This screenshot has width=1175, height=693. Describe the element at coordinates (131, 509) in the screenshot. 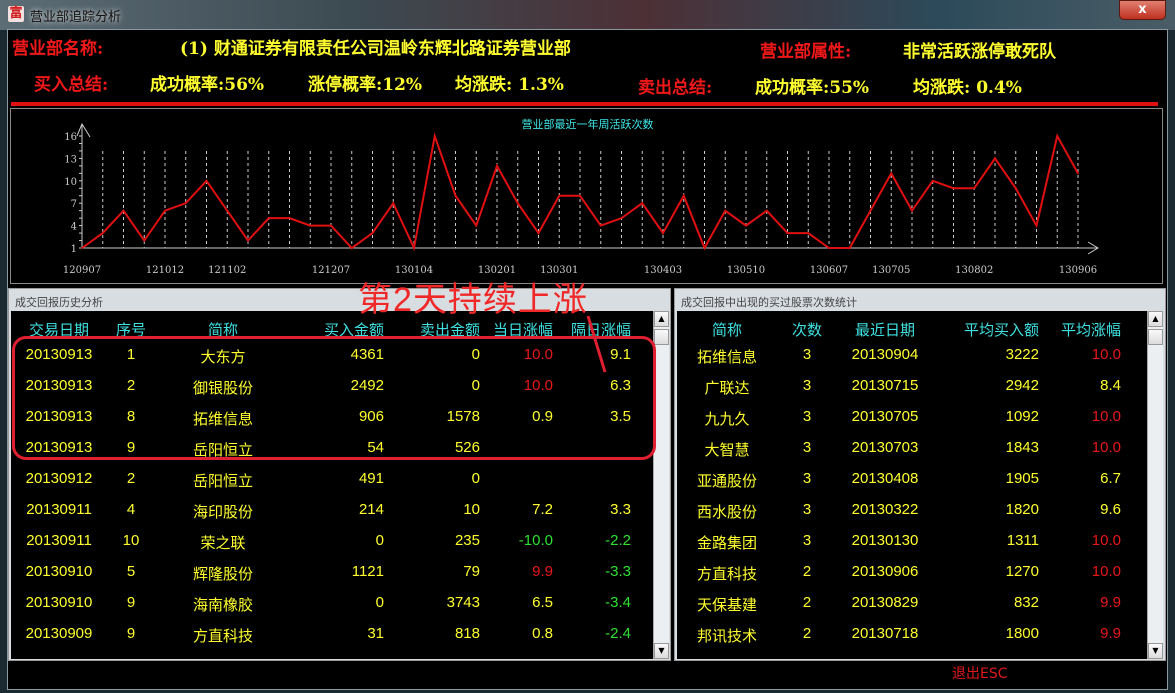

I see `table-cell: 4` at that location.